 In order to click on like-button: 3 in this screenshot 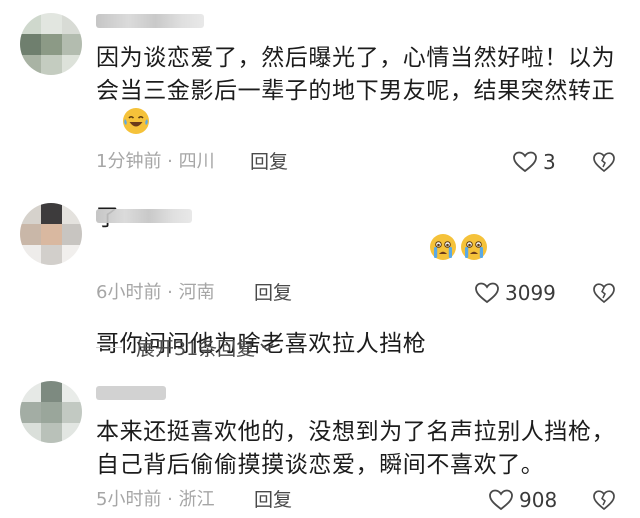, I will do `click(534, 162)`.